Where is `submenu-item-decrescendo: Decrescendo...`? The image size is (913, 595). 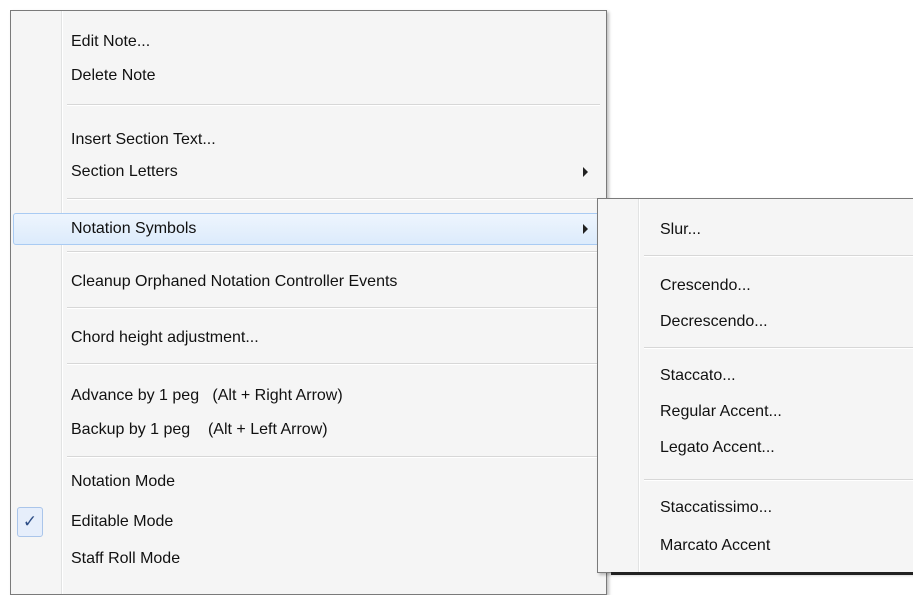 submenu-item-decrescendo: Decrescendo... is located at coordinates (756, 322).